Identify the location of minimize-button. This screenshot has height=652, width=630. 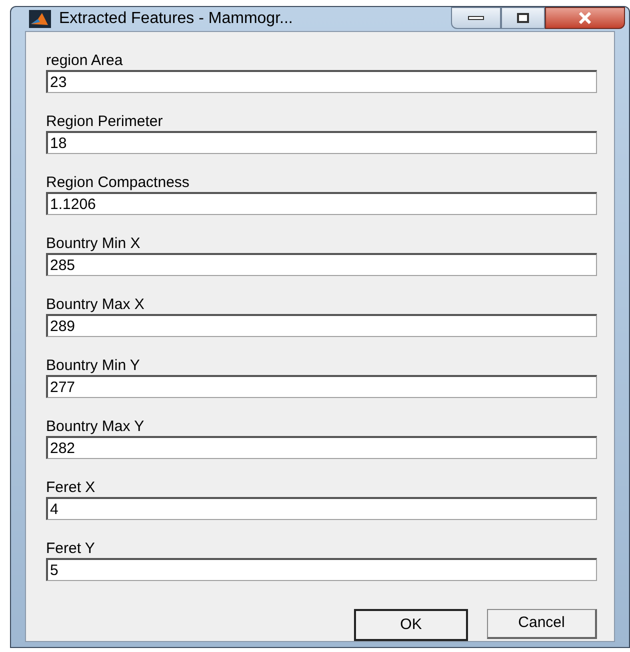
(476, 18).